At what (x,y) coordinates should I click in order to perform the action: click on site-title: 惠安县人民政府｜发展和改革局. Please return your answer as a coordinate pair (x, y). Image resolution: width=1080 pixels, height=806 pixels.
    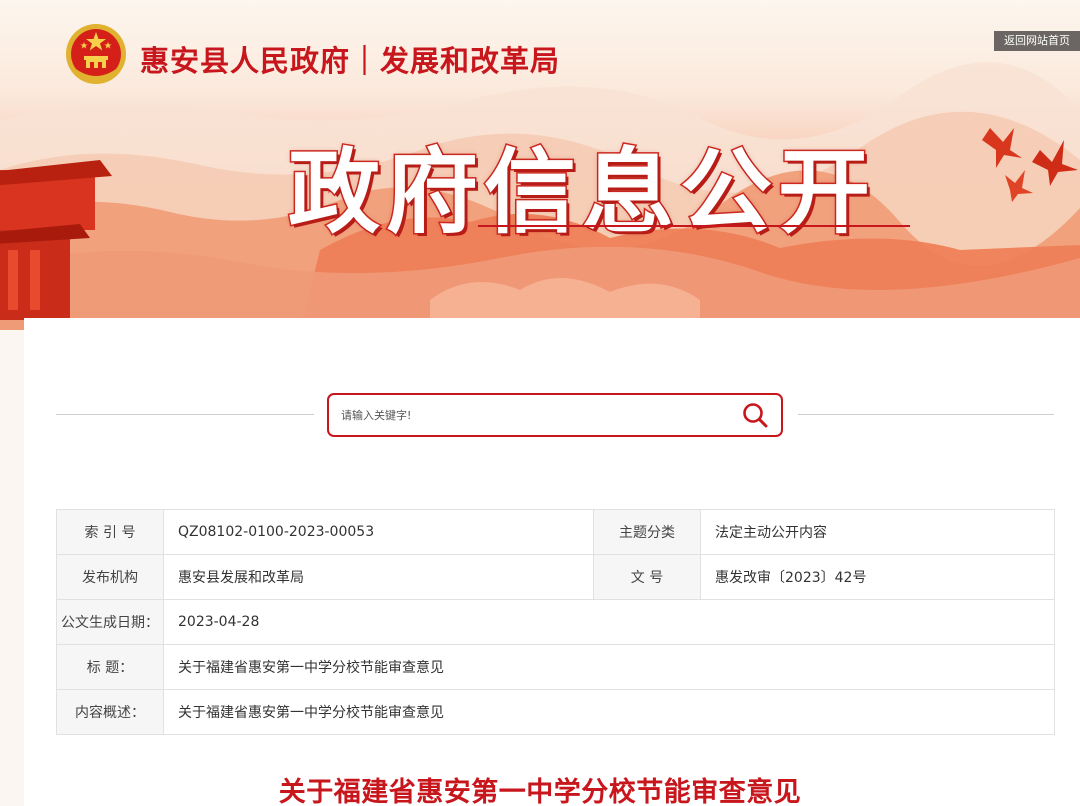
    Looking at the image, I should click on (350, 59).